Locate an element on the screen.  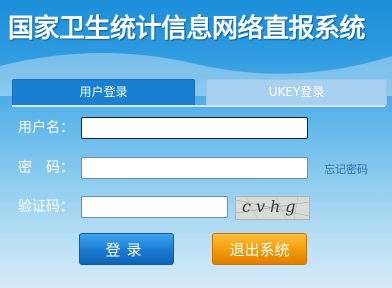
captcha-input is located at coordinates (154, 207).